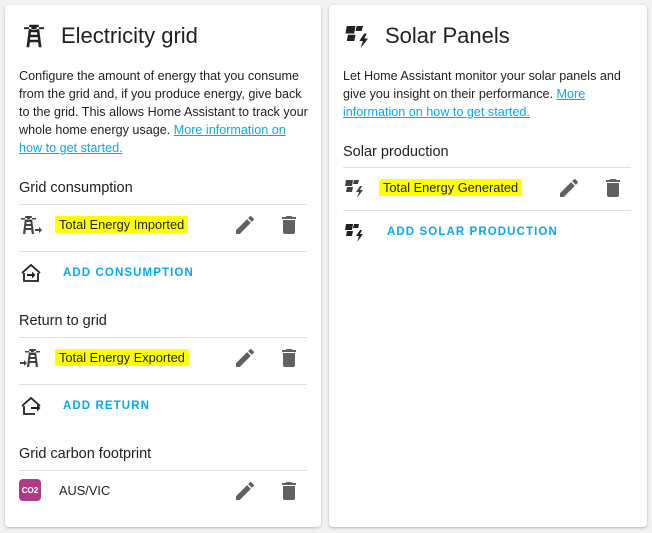  I want to click on return-to-grid-row: Total Energy Exported, so click(163, 358).